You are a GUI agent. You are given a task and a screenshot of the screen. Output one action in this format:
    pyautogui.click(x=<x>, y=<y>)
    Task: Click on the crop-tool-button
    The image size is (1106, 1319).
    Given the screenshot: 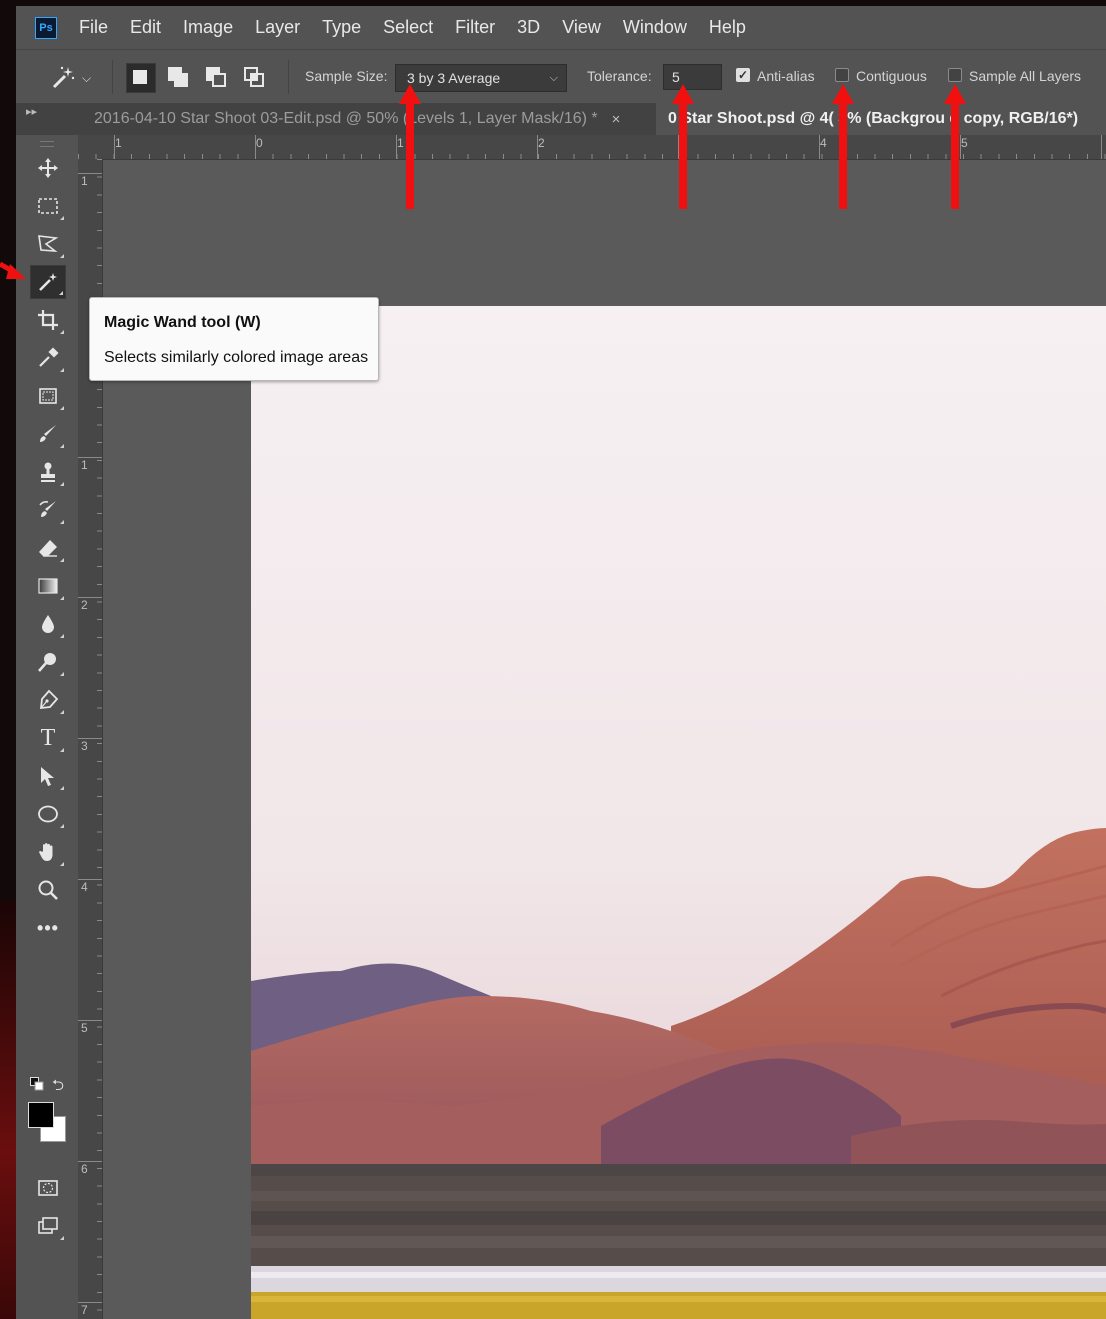 What is the action you would take?
    pyautogui.click(x=48, y=320)
    